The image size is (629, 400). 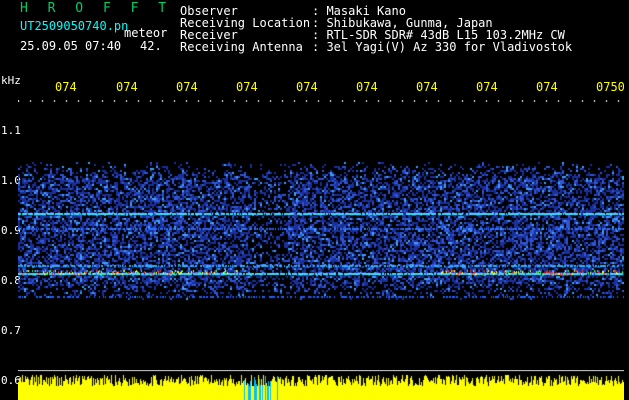 I want to click on axis-unit-label: kHz, so click(x=11, y=80).